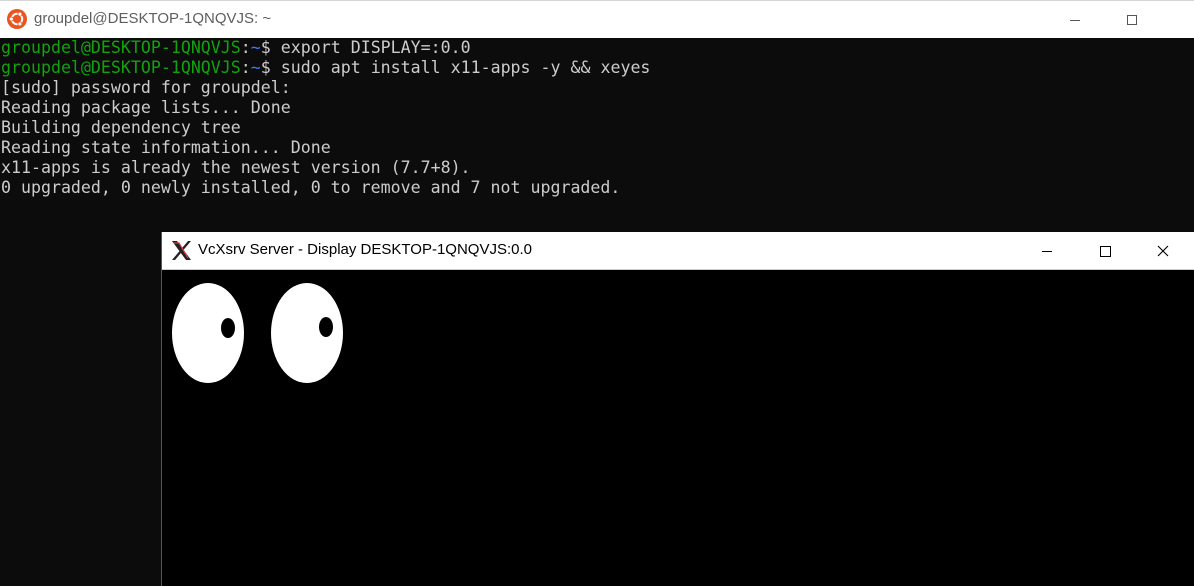 This screenshot has width=1194, height=586. Describe the element at coordinates (465, 67) in the screenshot. I see `command-text: sudo apt install x11-apps -y && xeyes` at that location.